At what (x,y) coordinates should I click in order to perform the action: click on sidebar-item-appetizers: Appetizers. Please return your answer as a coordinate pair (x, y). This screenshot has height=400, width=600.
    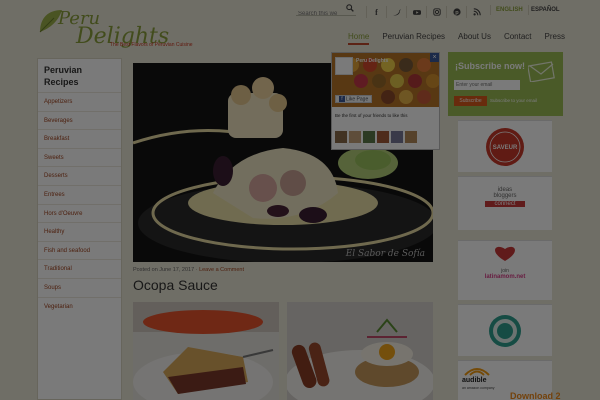
    Looking at the image, I should click on (79, 101).